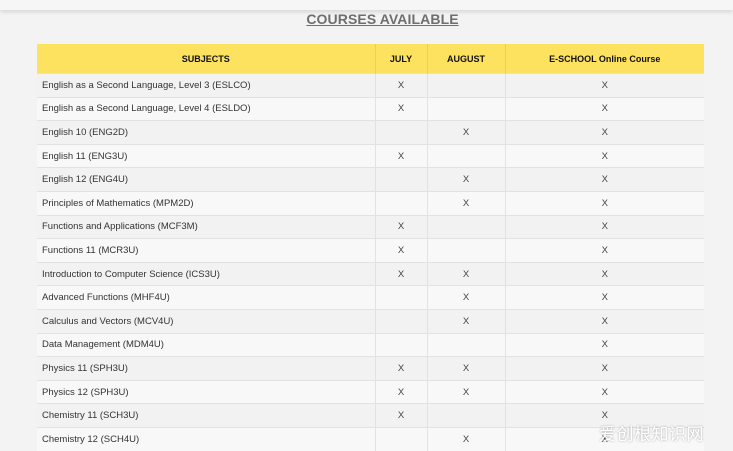 The height and width of the screenshot is (451, 733). What do you see at coordinates (206, 439) in the screenshot?
I see `subject-cell: Chemistry 12 (SCH4U)` at bounding box center [206, 439].